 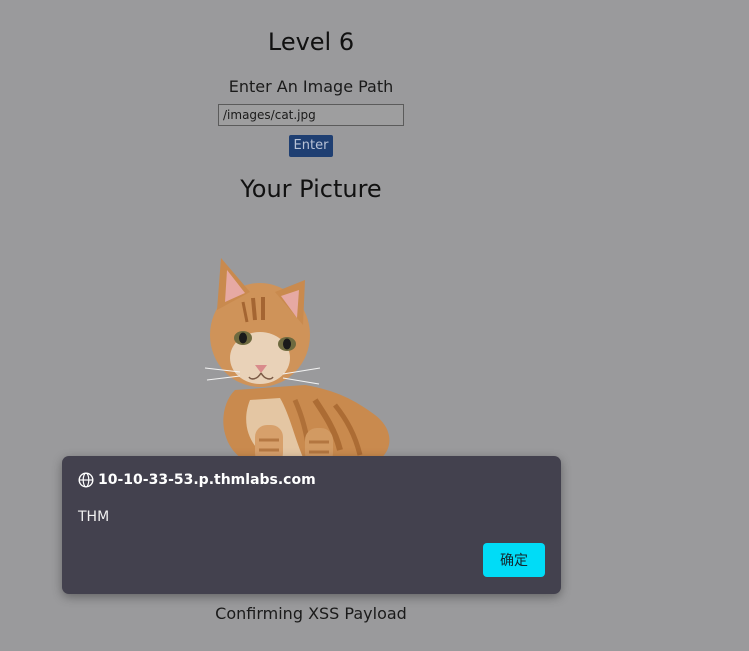 I want to click on alert-dialog: 10-10-33-53.p.thmlabs.com THM 确定, so click(x=311, y=525).